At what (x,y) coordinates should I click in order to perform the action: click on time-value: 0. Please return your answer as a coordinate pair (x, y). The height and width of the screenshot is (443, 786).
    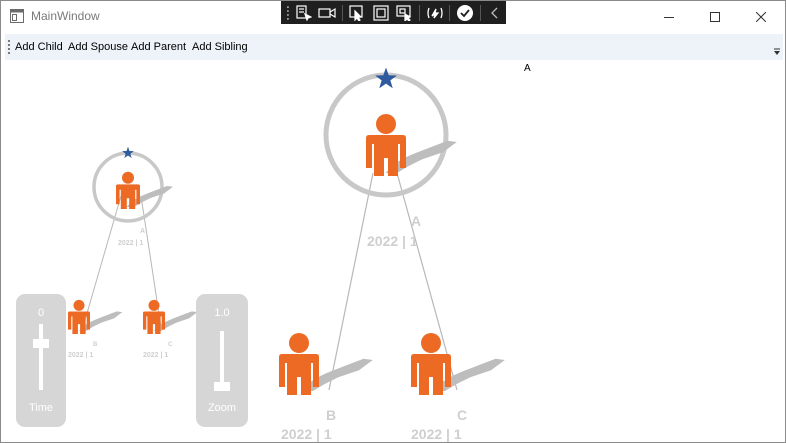
    Looking at the image, I should click on (41, 313).